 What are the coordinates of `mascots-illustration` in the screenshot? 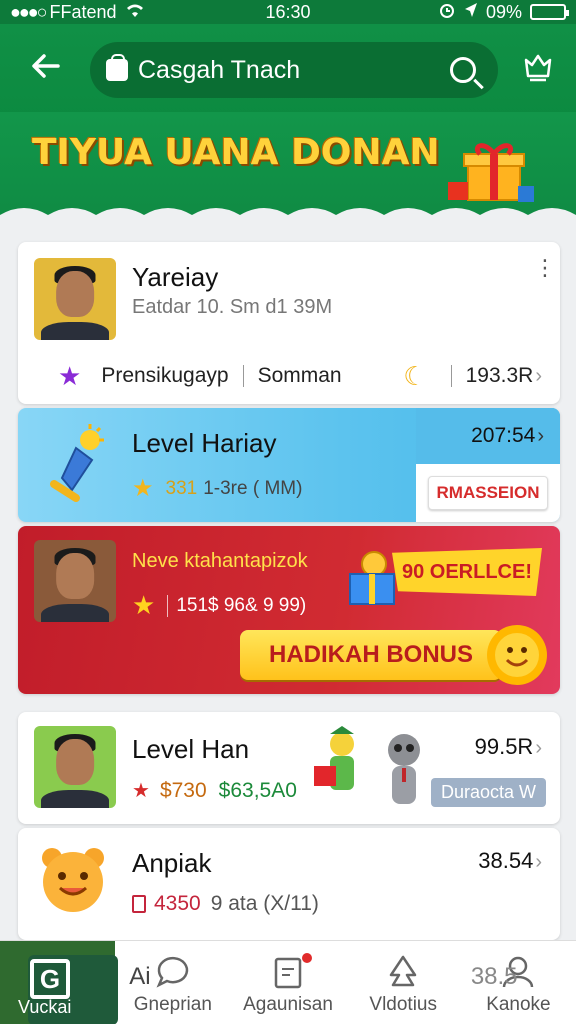 It's located at (367, 765).